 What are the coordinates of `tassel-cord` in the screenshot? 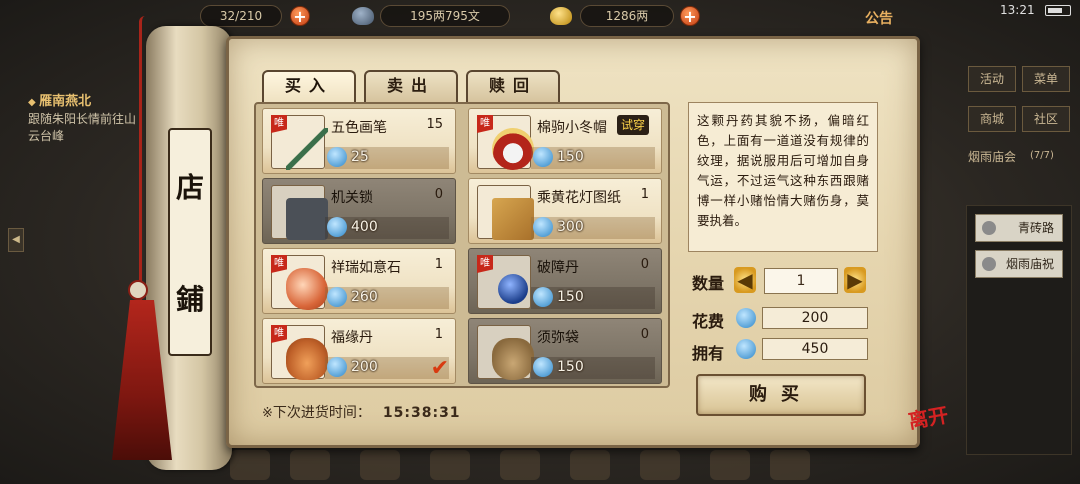 It's located at (142, 166).